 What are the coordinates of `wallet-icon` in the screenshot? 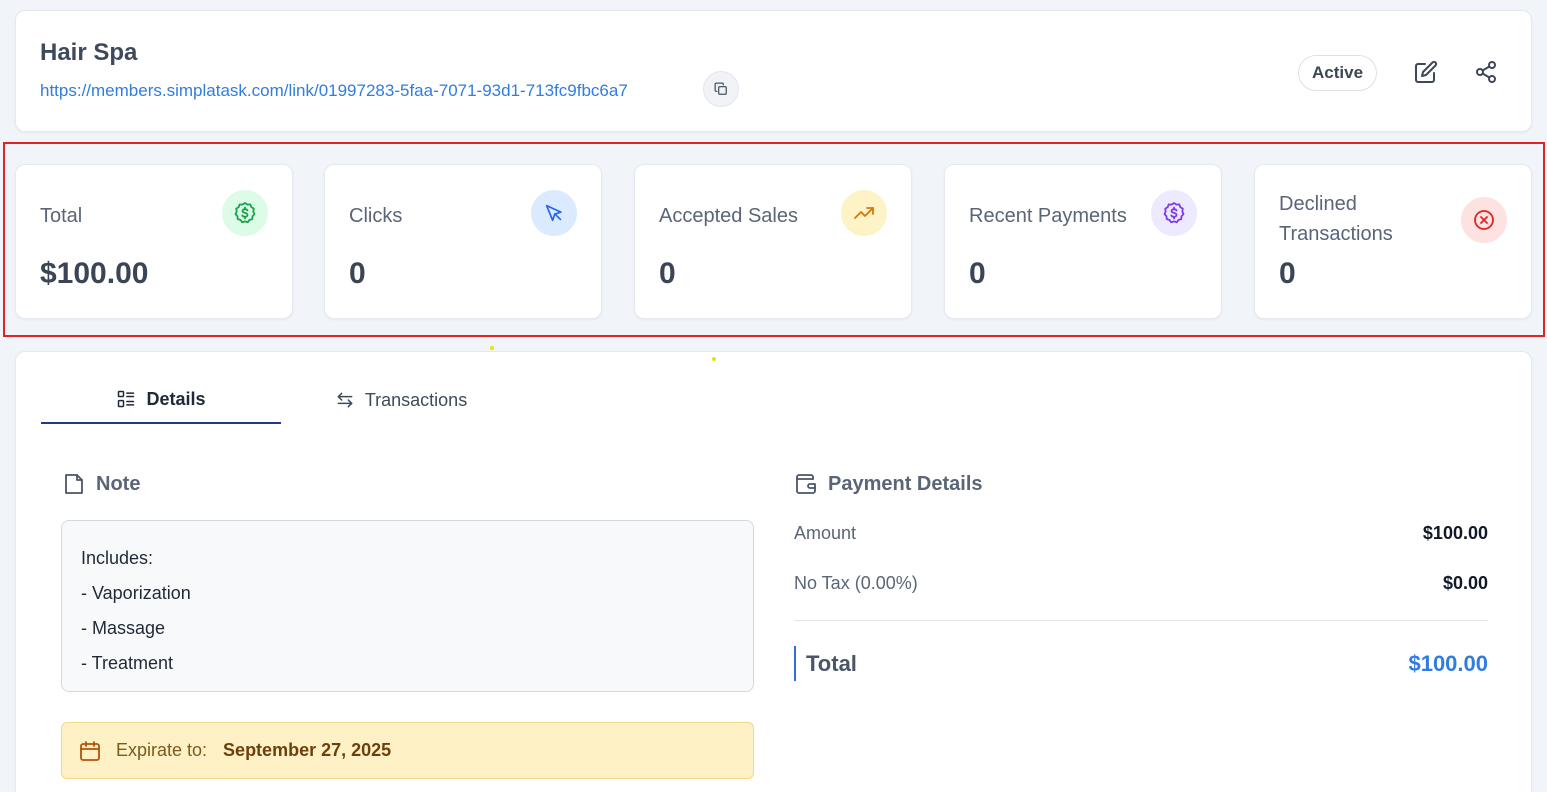 It's located at (806, 484).